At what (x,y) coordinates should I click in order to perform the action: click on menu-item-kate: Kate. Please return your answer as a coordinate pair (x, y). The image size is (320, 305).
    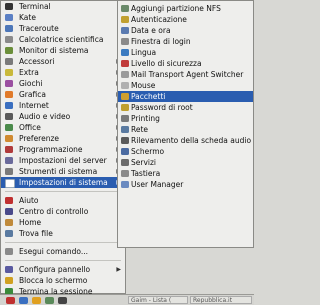
    Looking at the image, I should click on (63, 17).